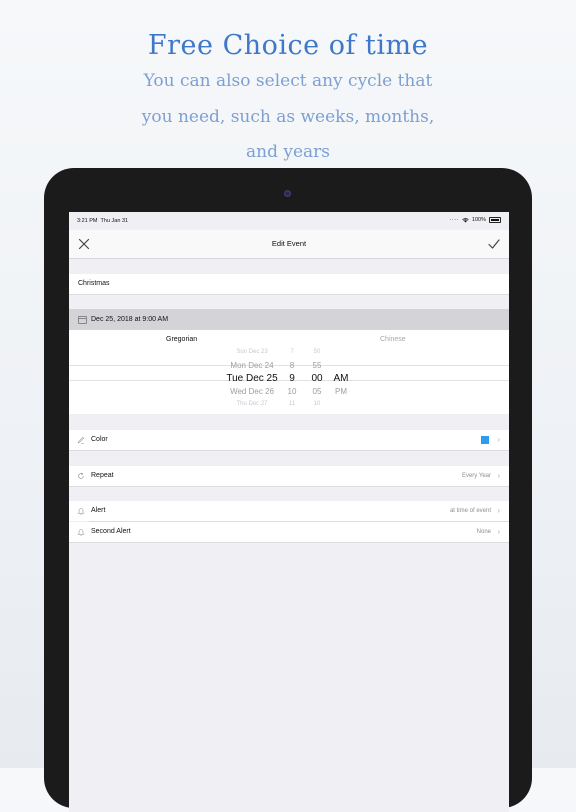  I want to click on picker-hour-item: 11, so click(292, 404).